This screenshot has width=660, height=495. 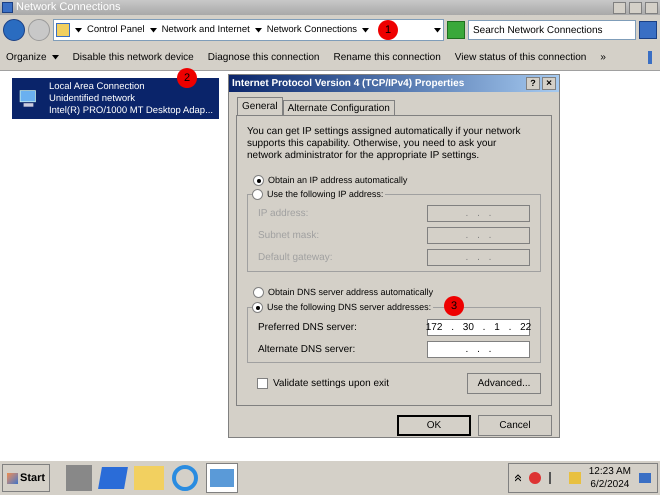 I want to click on chevron-icon, so click(x=517, y=478).